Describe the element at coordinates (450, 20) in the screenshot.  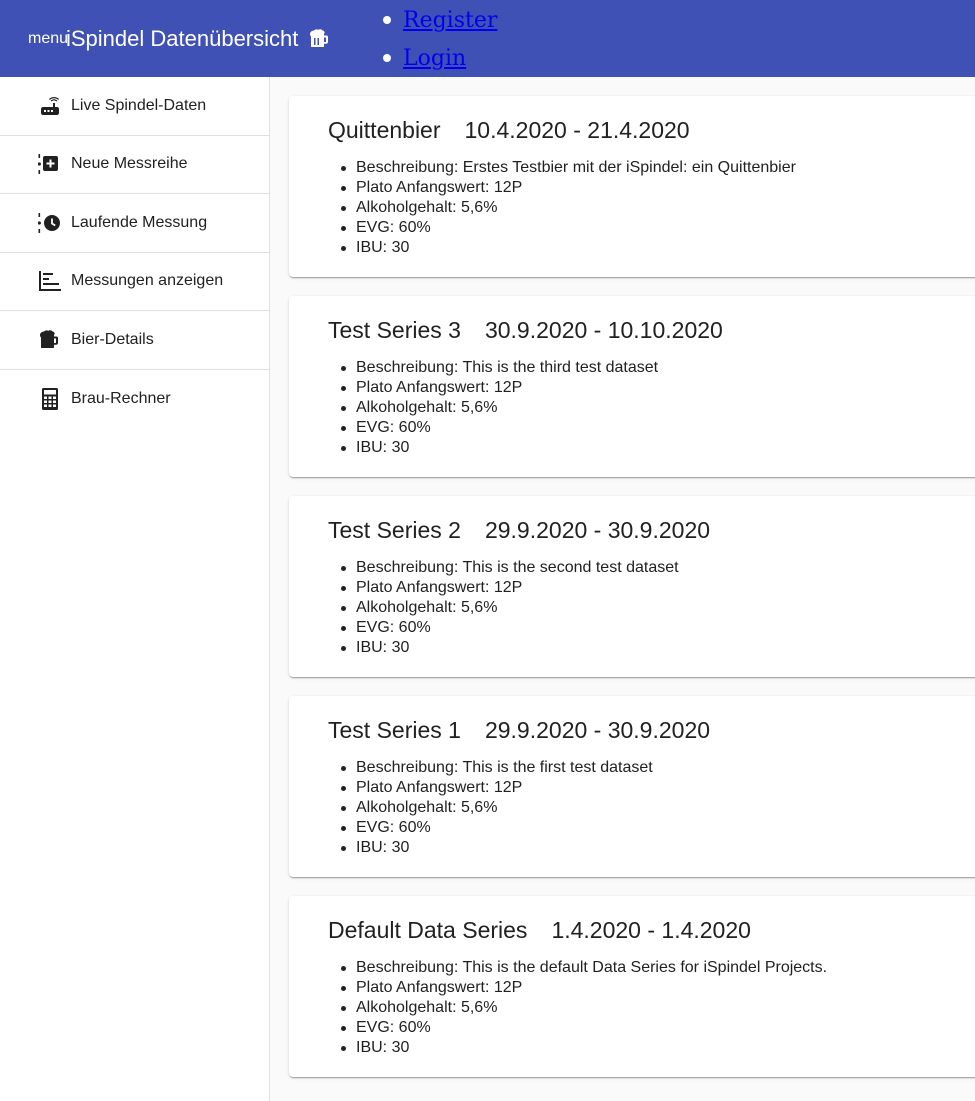
I see `register-link: Register` at that location.